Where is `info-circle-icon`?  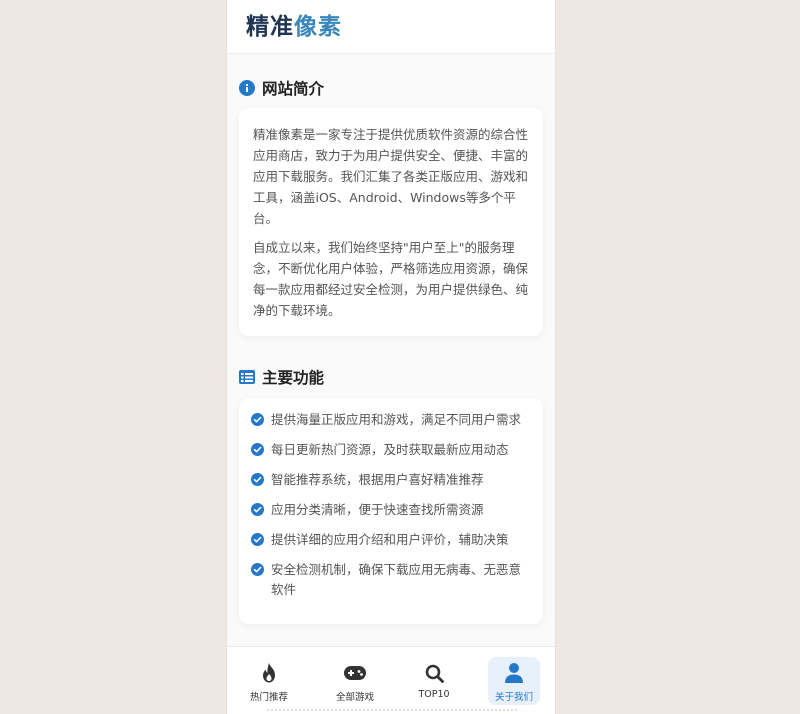
info-circle-icon is located at coordinates (247, 88).